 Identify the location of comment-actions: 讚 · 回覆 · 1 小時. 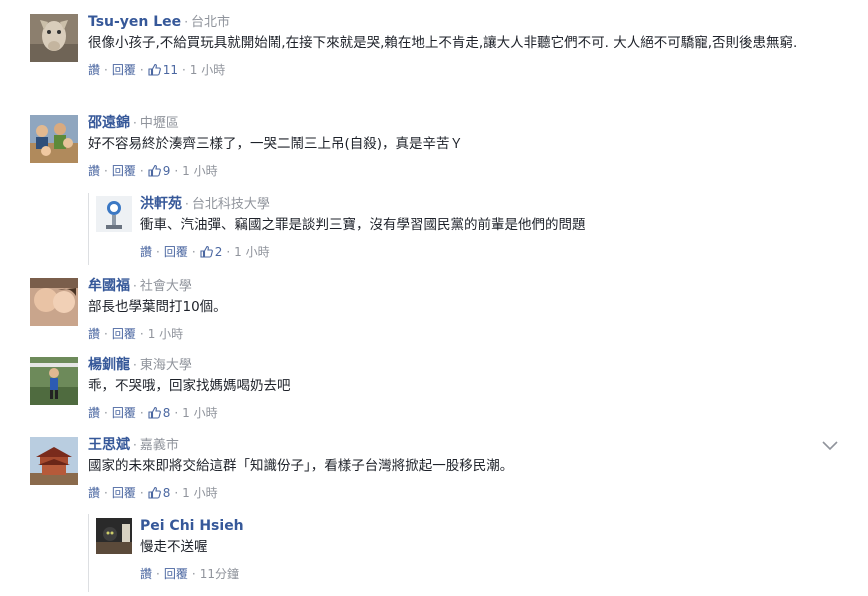
(136, 334).